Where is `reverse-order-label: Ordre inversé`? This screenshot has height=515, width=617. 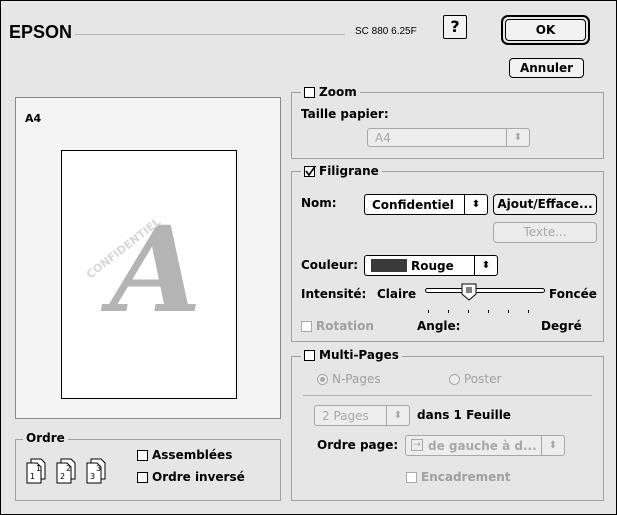
reverse-order-label: Ordre inversé is located at coordinates (198, 477).